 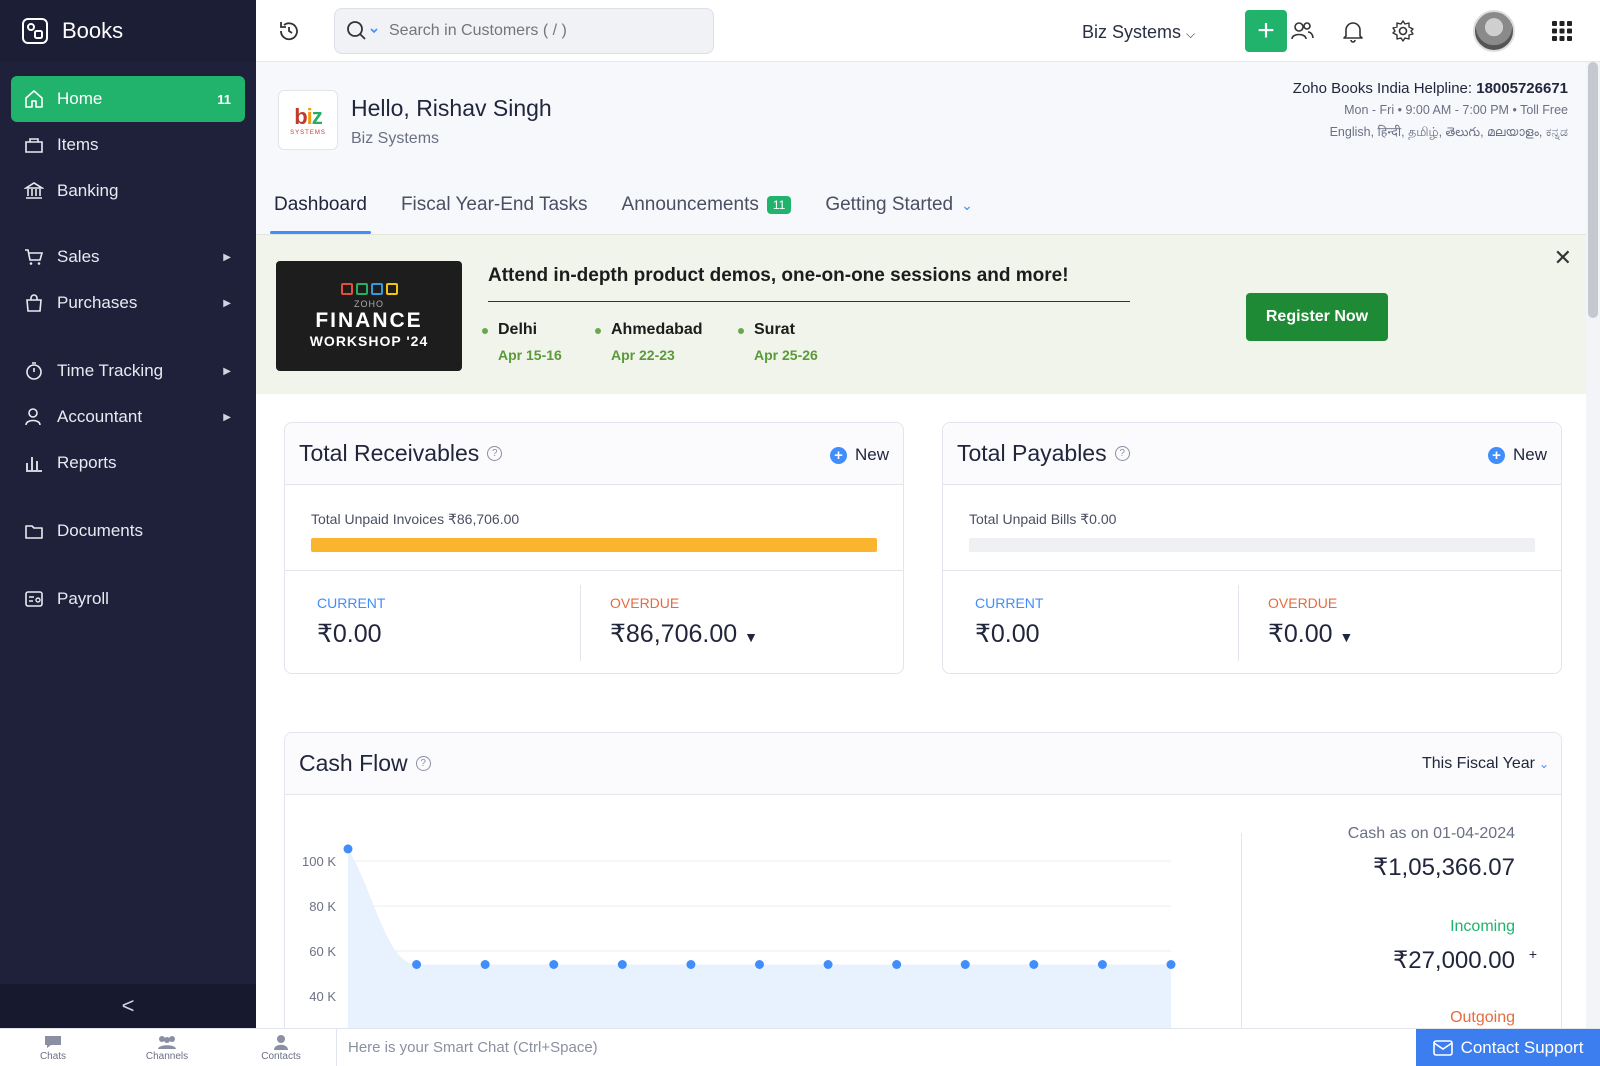 What do you see at coordinates (1563, 258) in the screenshot?
I see `close-icon: ✕` at bounding box center [1563, 258].